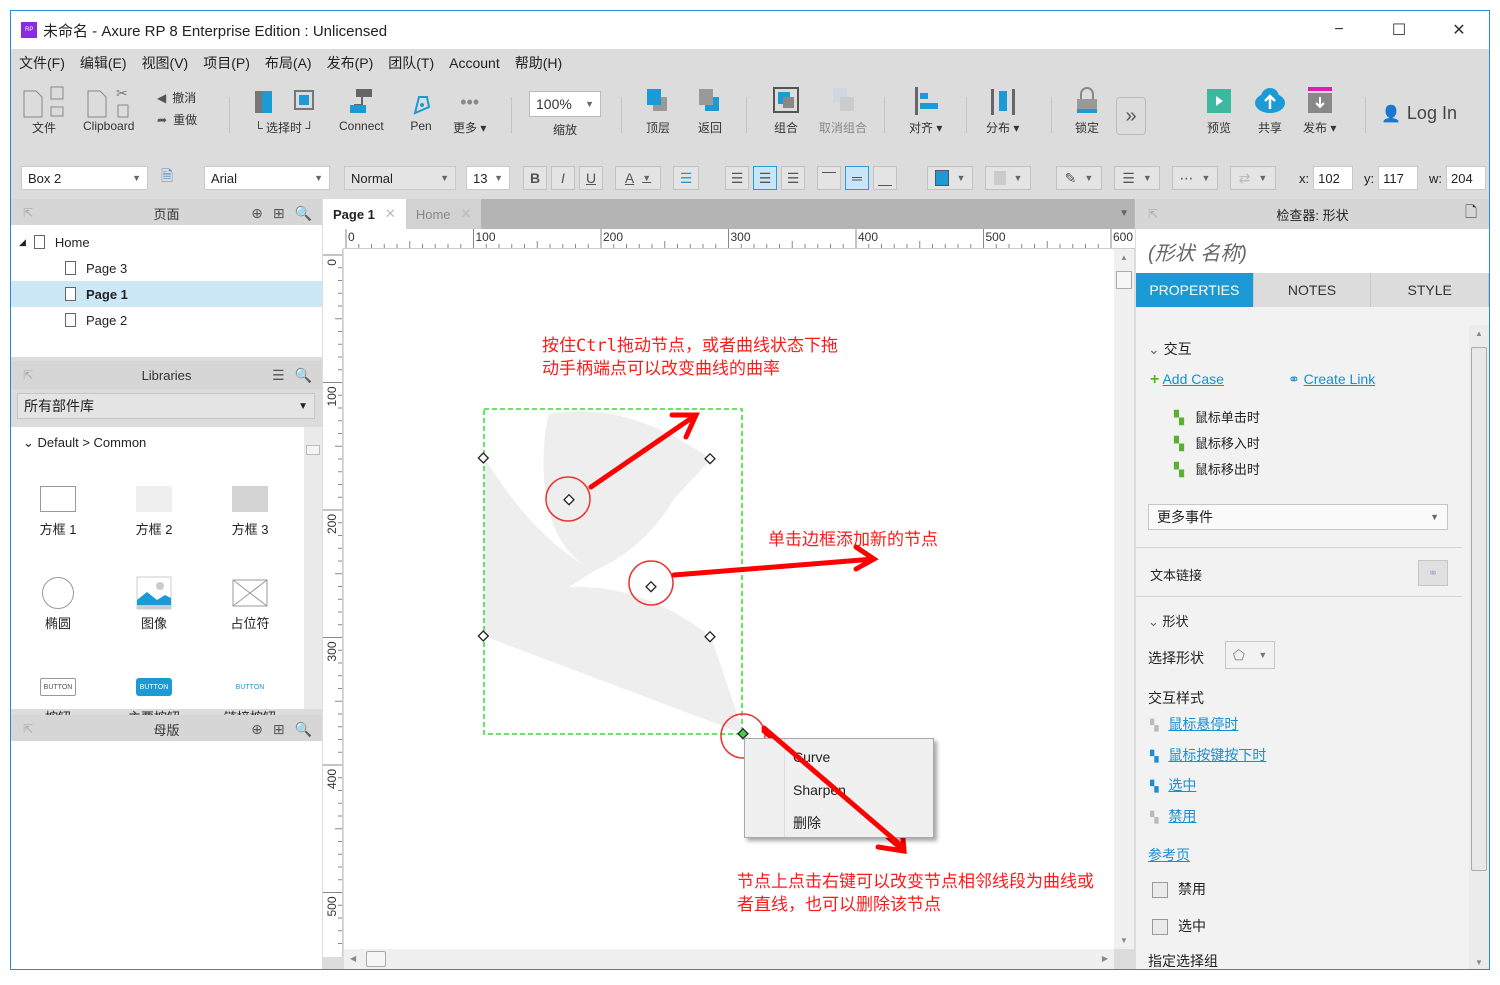 This screenshot has height=985, width=1500. Describe the element at coordinates (1173, 785) in the screenshot. I see `style-selected: ▚ 选中` at that location.